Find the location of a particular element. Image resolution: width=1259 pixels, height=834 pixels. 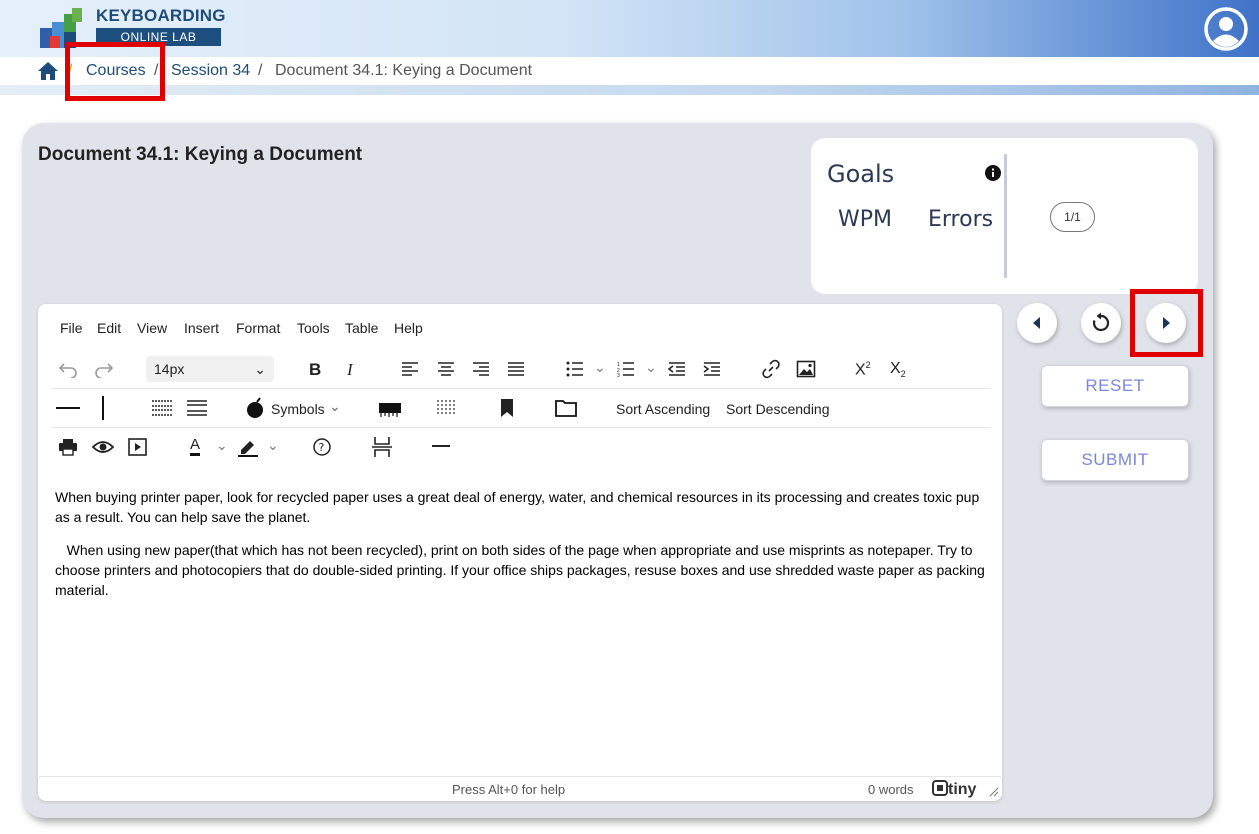

redo-icon is located at coordinates (104, 369).